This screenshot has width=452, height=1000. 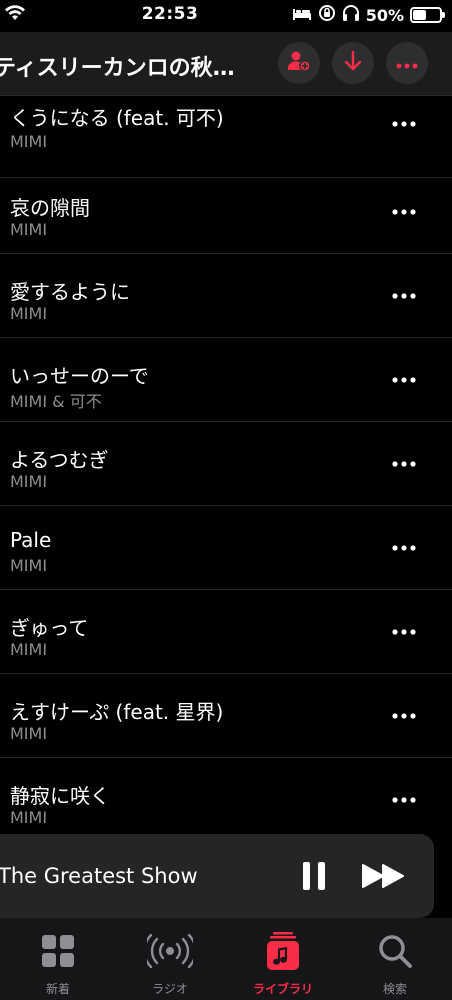 I want to click on tab-label: 検索, so click(x=394, y=989).